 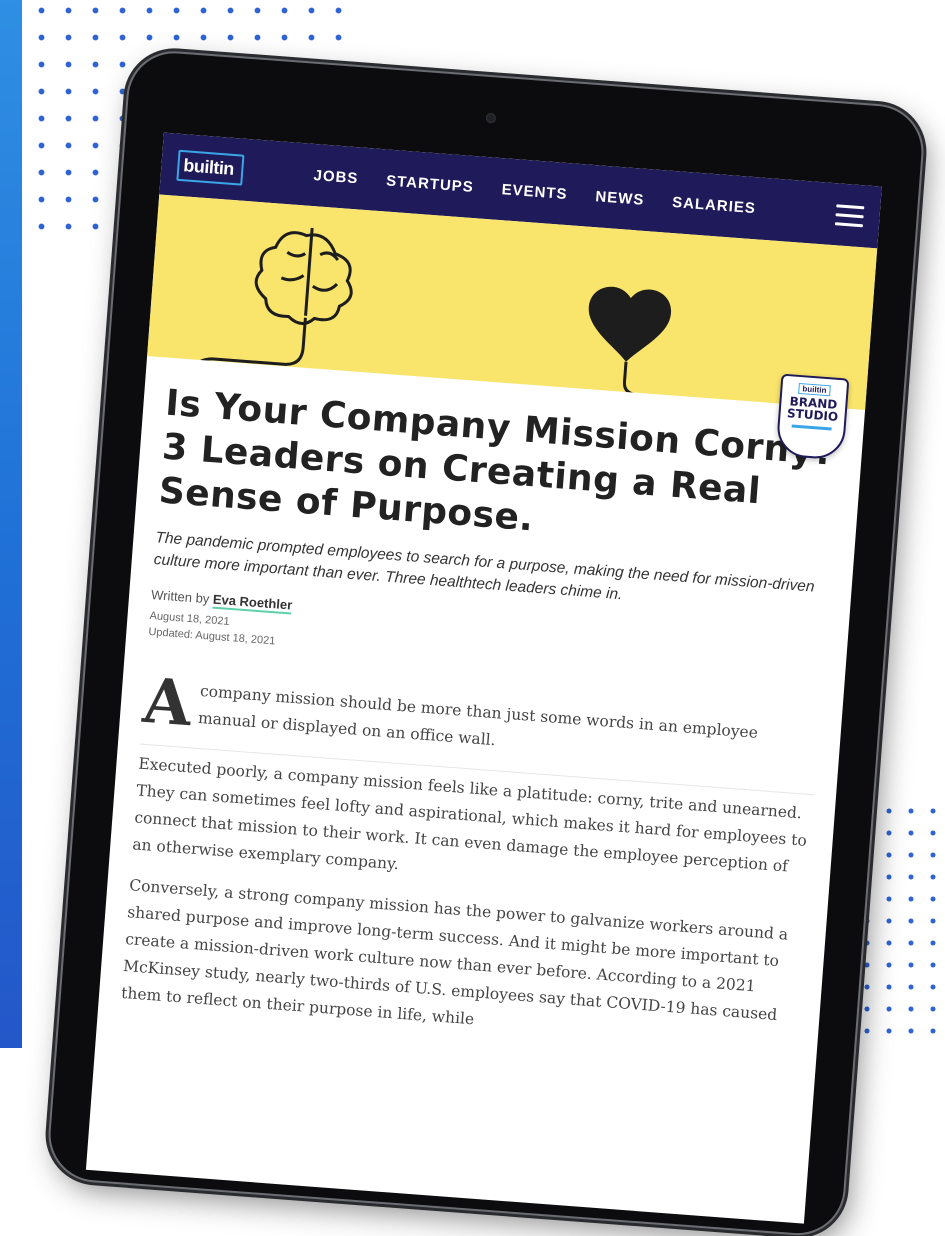 What do you see at coordinates (180, 596) in the screenshot?
I see `written-by-label: Written by` at bounding box center [180, 596].